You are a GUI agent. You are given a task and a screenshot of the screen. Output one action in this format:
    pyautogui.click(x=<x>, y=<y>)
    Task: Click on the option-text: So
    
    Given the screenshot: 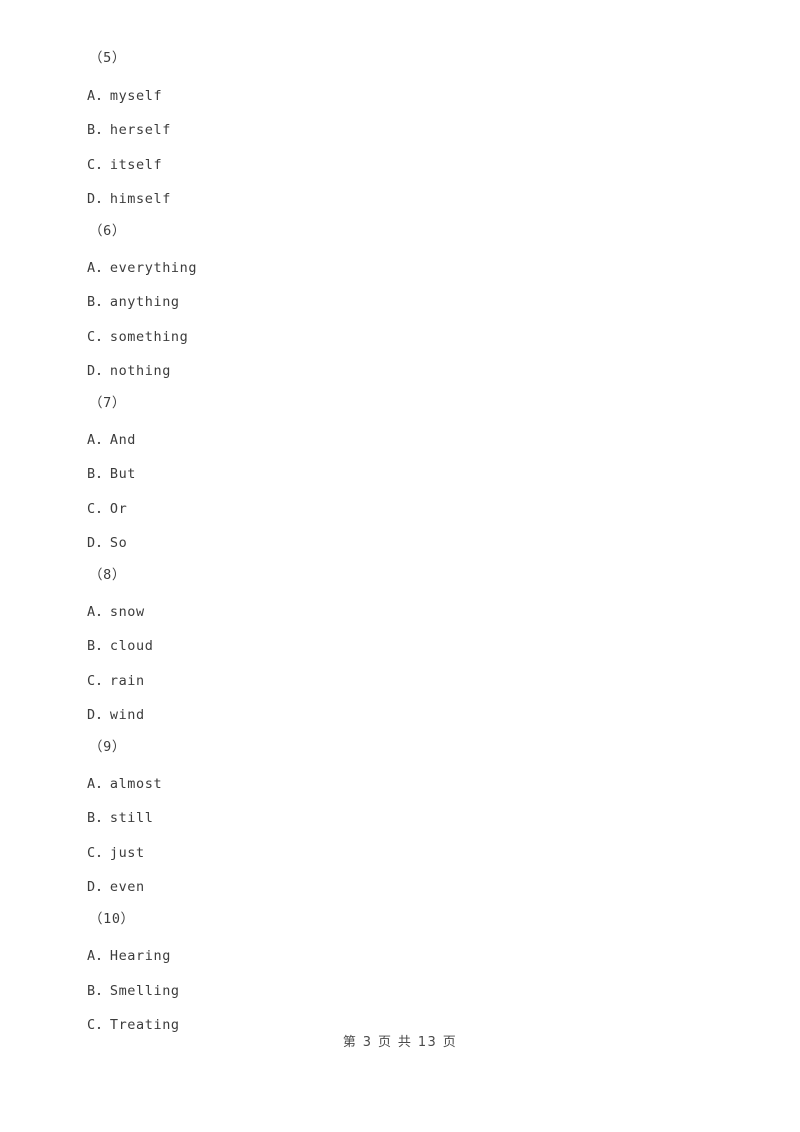 What is the action you would take?
    pyautogui.click(x=118, y=543)
    